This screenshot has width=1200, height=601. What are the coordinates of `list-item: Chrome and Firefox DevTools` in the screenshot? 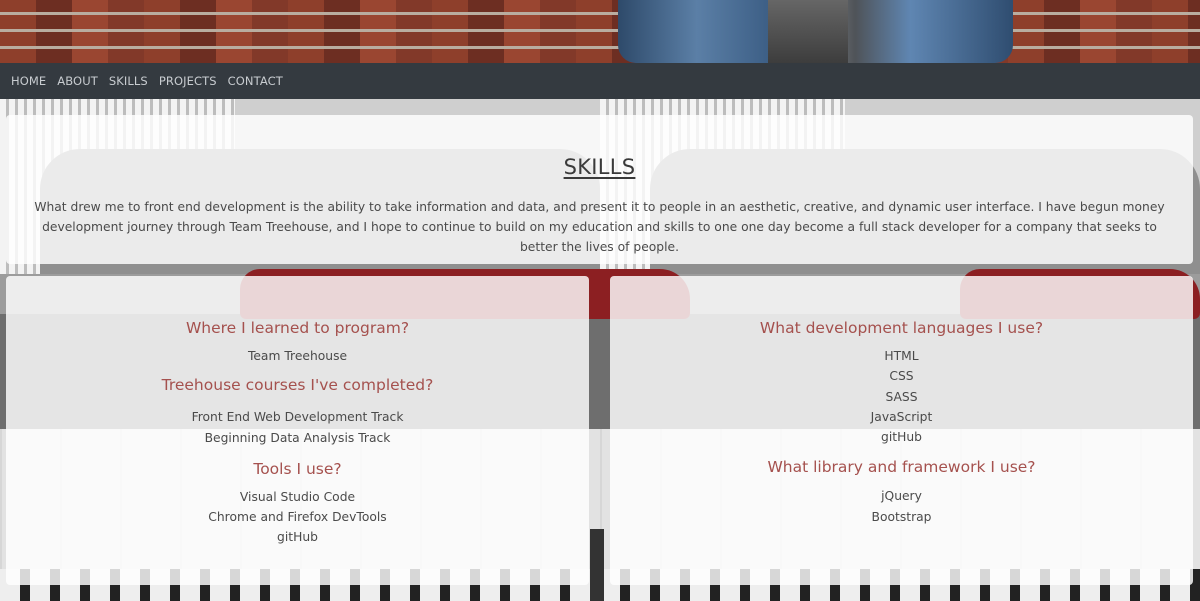 It's located at (297, 517).